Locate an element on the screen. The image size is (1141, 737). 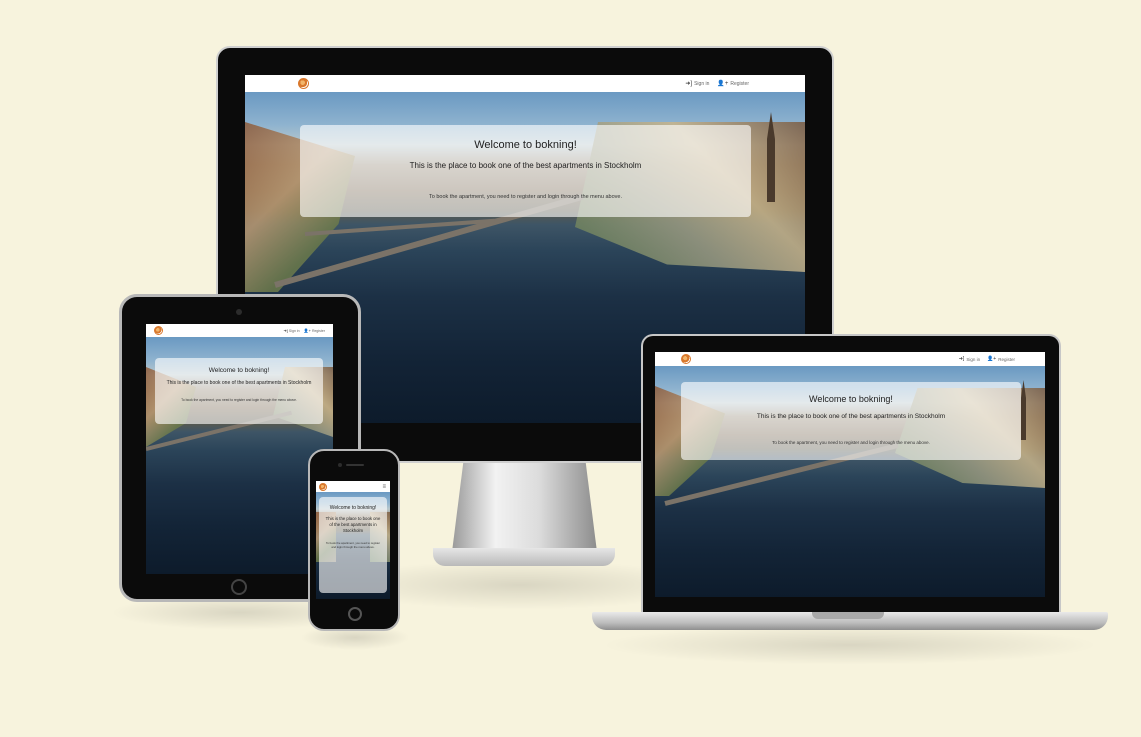
imac-stand-base is located at coordinates (524, 557).